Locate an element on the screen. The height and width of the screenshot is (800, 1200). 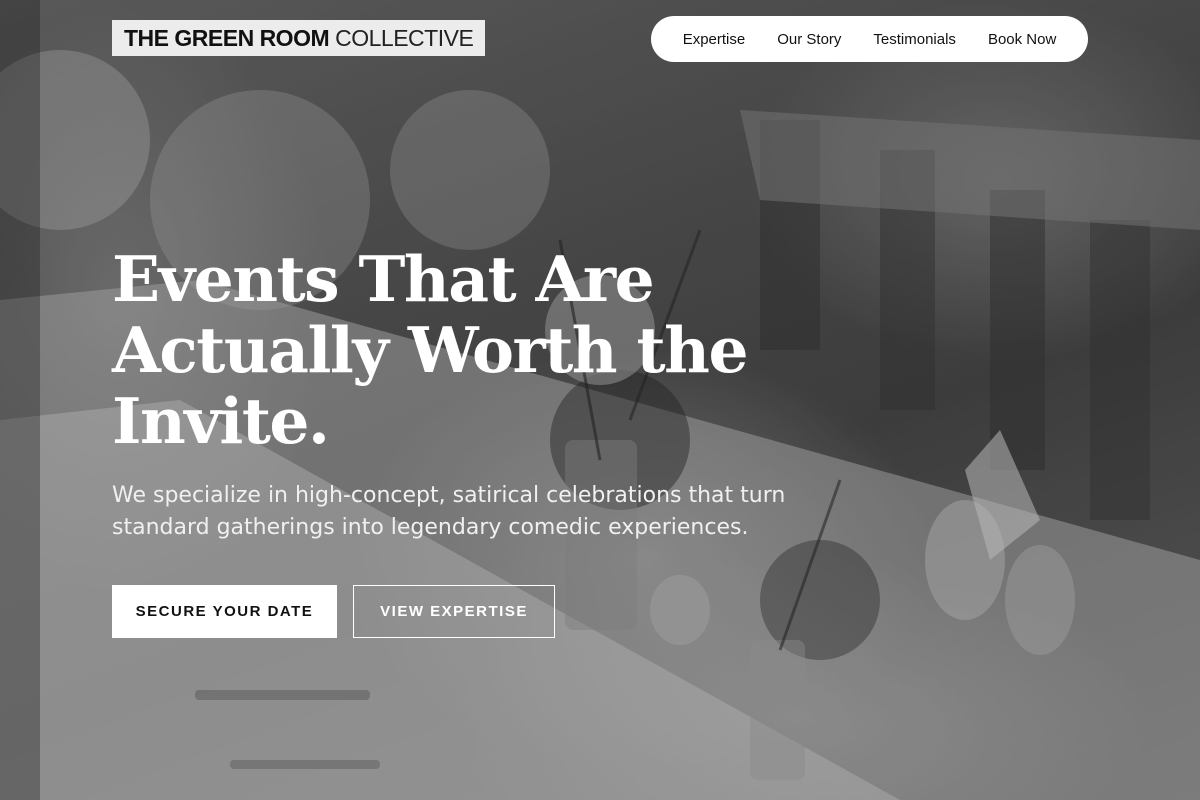
hero-headline-line-3: Invite. is located at coordinates (221, 421).